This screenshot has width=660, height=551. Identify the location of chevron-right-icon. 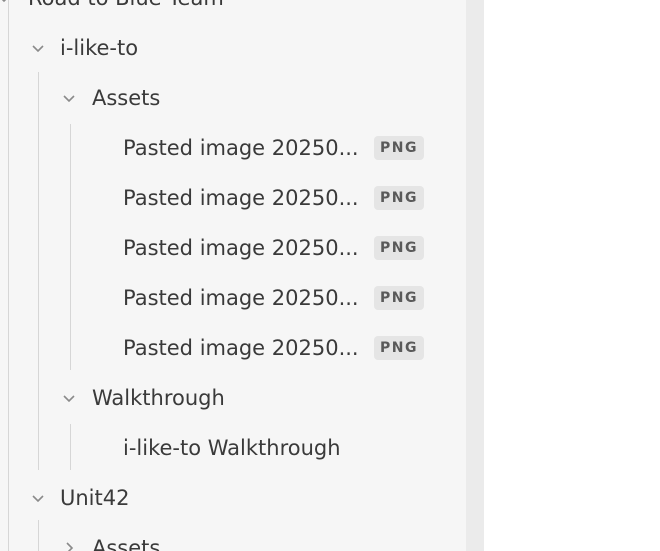
(69, 537).